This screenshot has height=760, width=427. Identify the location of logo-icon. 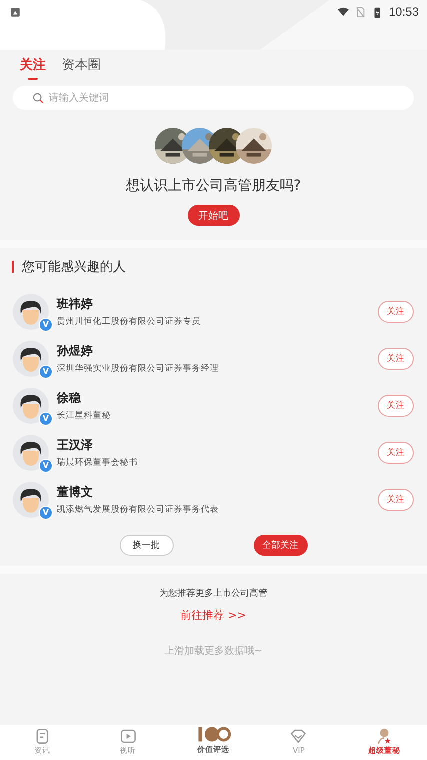
(214, 734).